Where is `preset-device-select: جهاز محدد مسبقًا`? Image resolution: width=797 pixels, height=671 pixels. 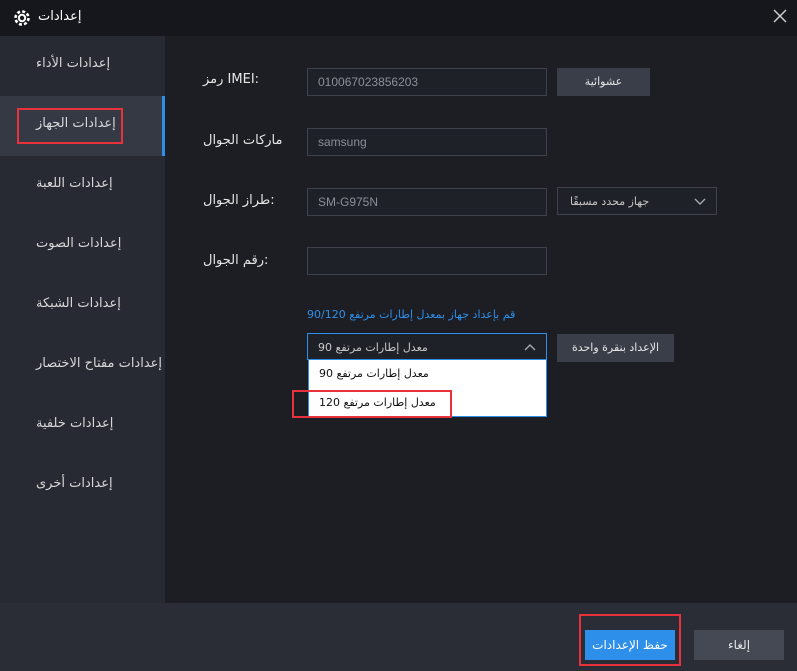
preset-device-select: جهاز محدد مسبقًا is located at coordinates (637, 201).